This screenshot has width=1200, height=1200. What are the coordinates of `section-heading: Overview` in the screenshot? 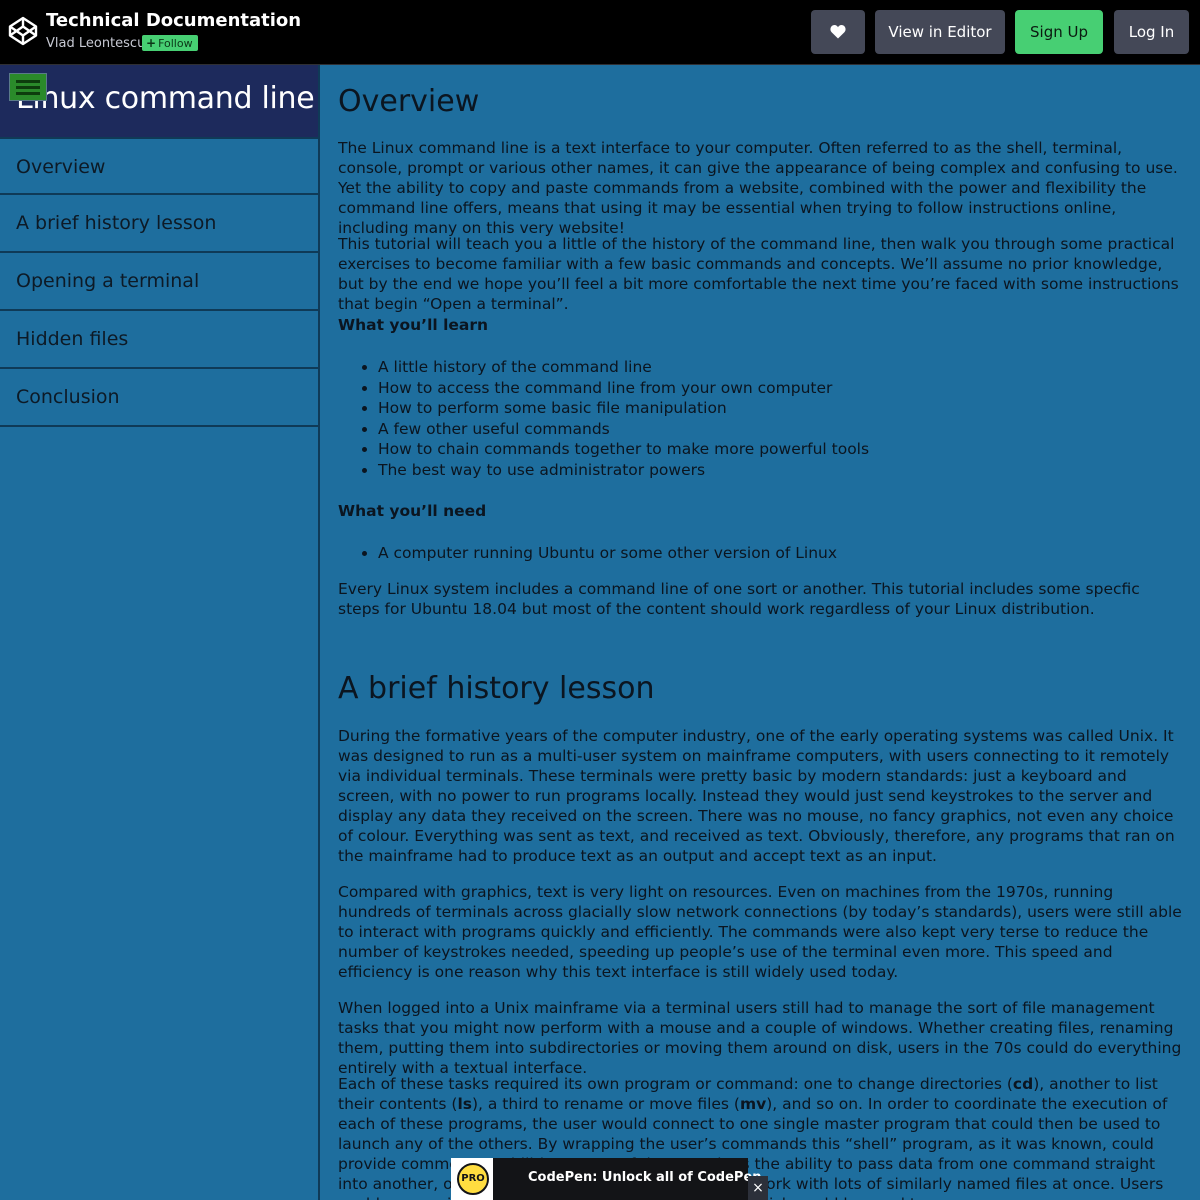 It's located at (409, 101).